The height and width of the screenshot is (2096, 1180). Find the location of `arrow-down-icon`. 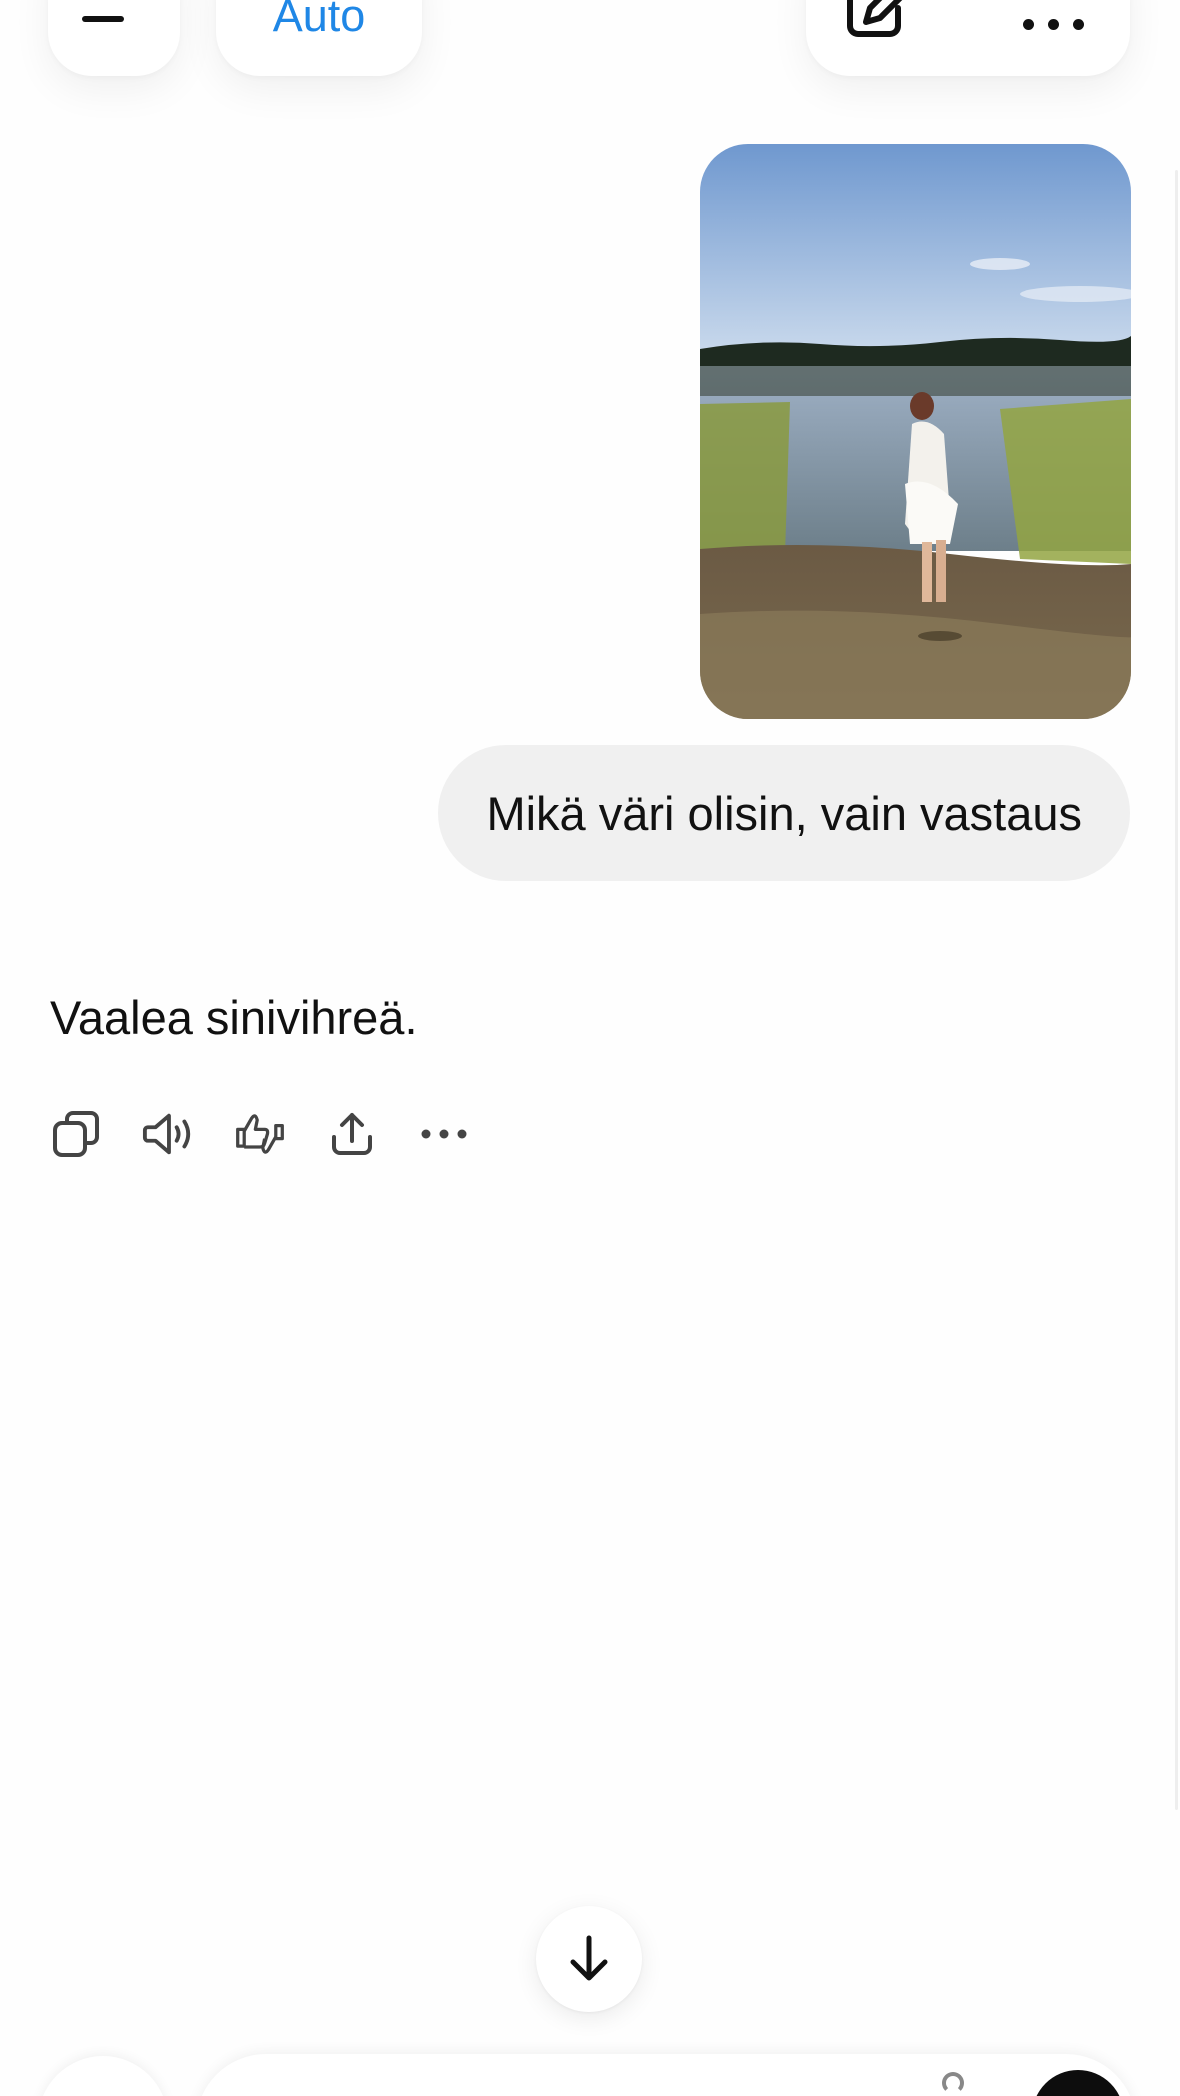

arrow-down-icon is located at coordinates (589, 1958).